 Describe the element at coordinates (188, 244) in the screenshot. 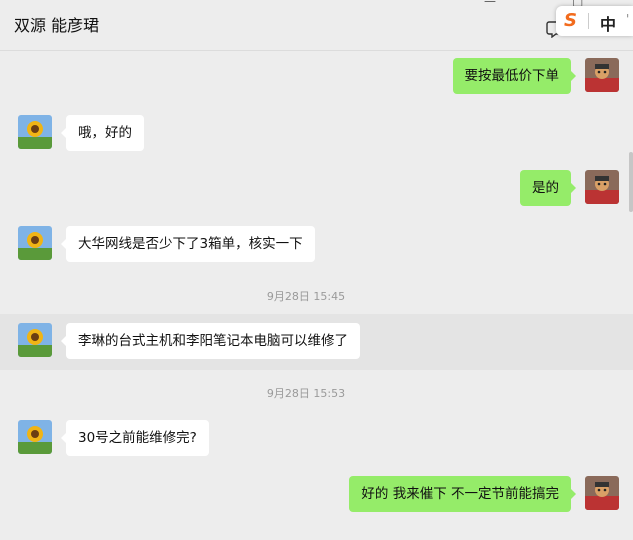

I see `message-bubble-incoming: 大华网线是否少下了3箱单，核实一下` at that location.